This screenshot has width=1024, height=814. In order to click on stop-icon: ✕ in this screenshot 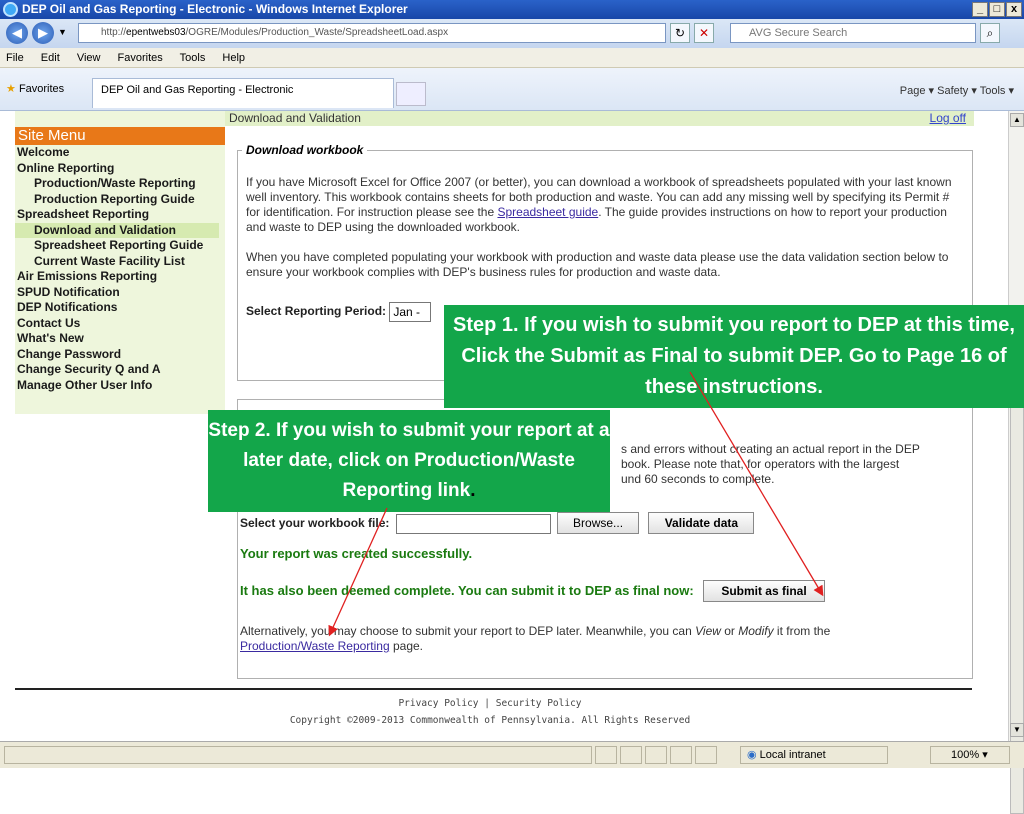, I will do `click(704, 33)`.